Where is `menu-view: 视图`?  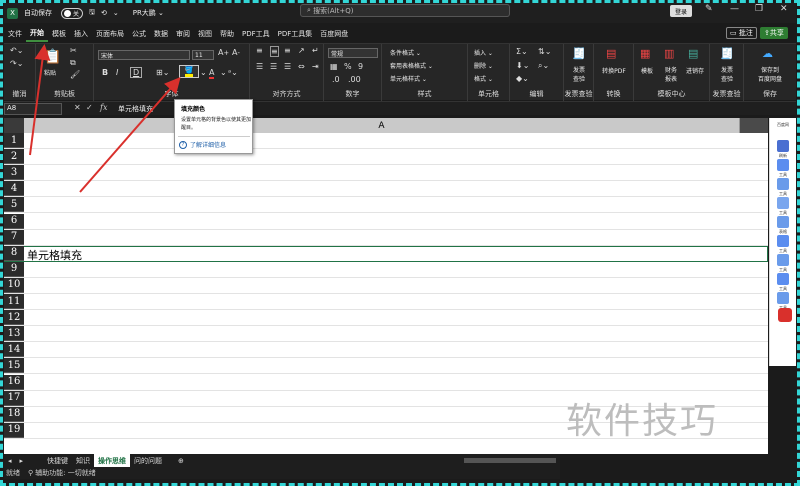 menu-view: 视图 is located at coordinates (205, 33).